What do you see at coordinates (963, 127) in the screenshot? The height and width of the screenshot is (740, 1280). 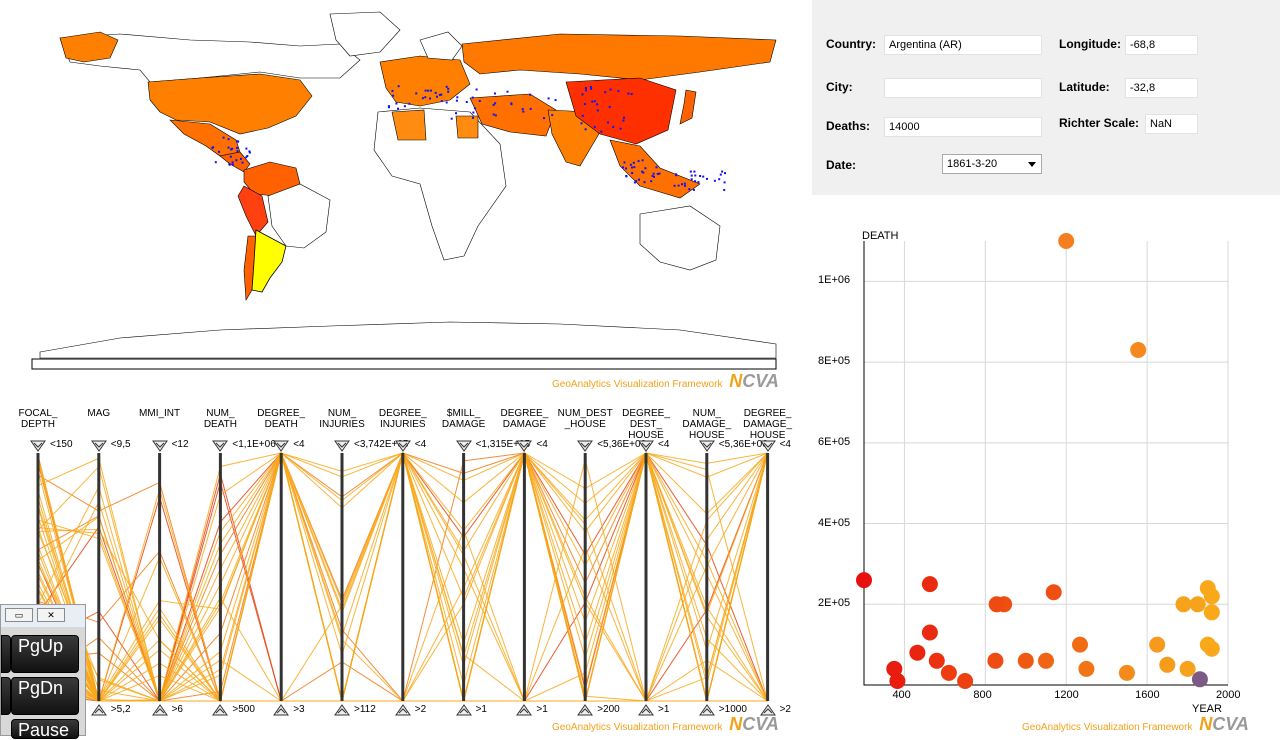 I see `deaths-field: 14000` at bounding box center [963, 127].